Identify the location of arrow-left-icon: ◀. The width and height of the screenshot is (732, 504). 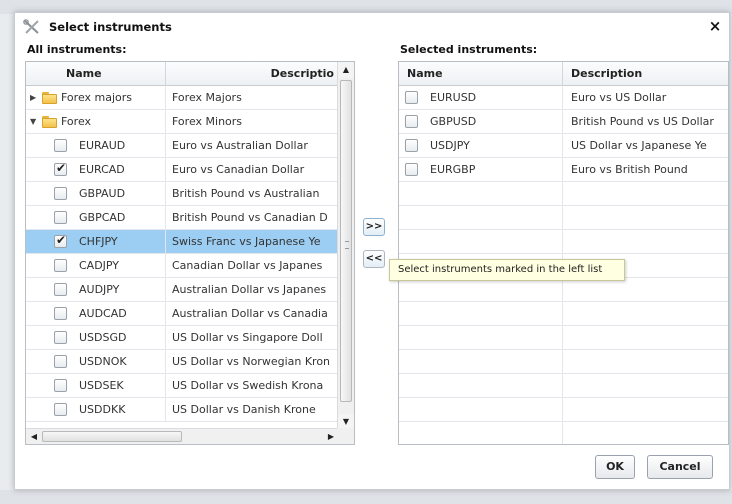
(34, 436).